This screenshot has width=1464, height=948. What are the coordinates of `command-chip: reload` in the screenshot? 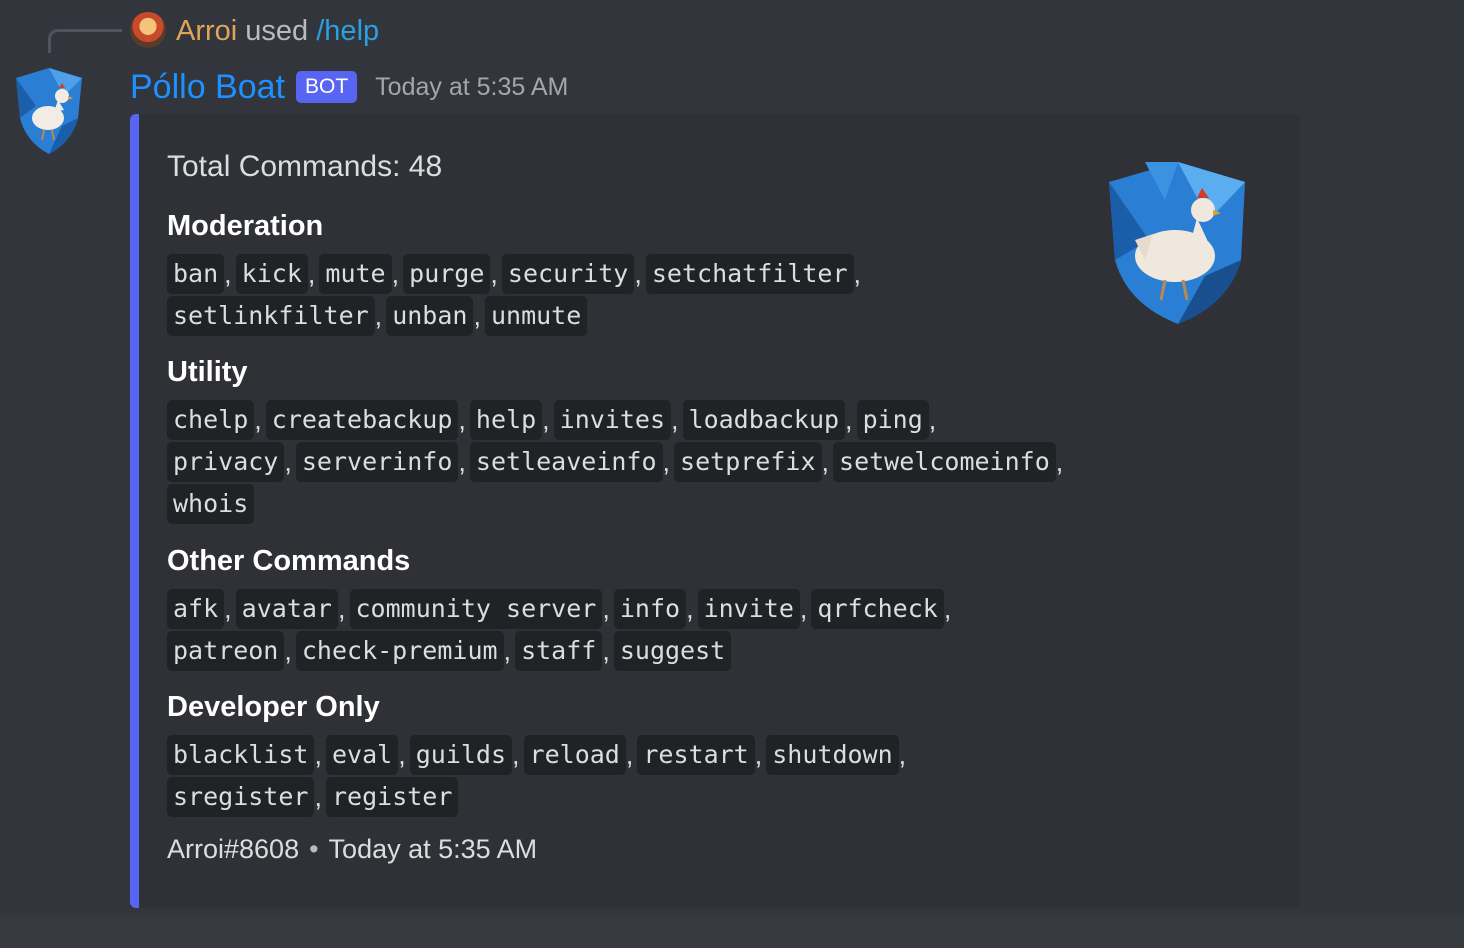 It's located at (574, 755).